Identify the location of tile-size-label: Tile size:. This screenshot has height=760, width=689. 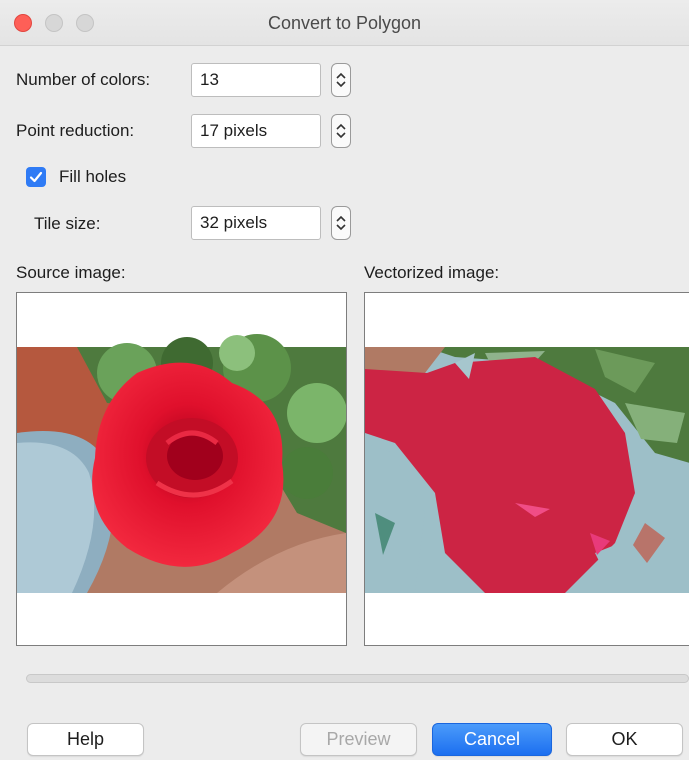
(67, 223).